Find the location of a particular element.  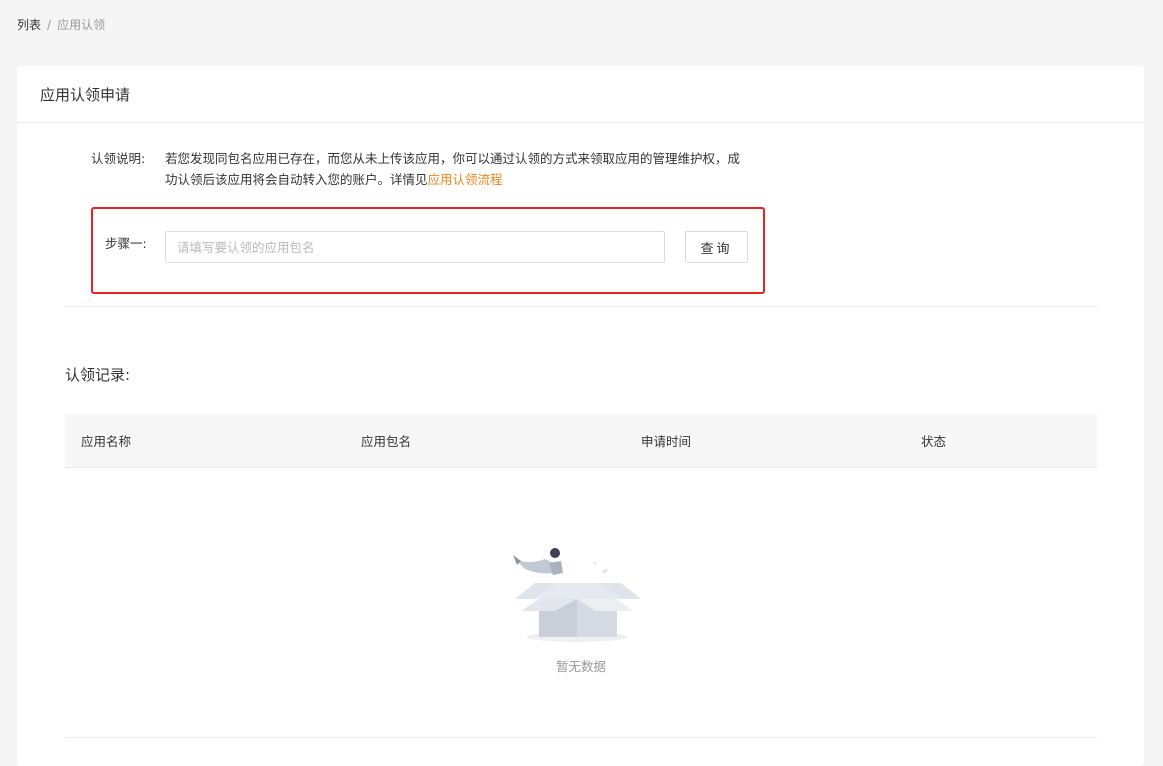

page-title: 应用认领申请 is located at coordinates (85, 94).